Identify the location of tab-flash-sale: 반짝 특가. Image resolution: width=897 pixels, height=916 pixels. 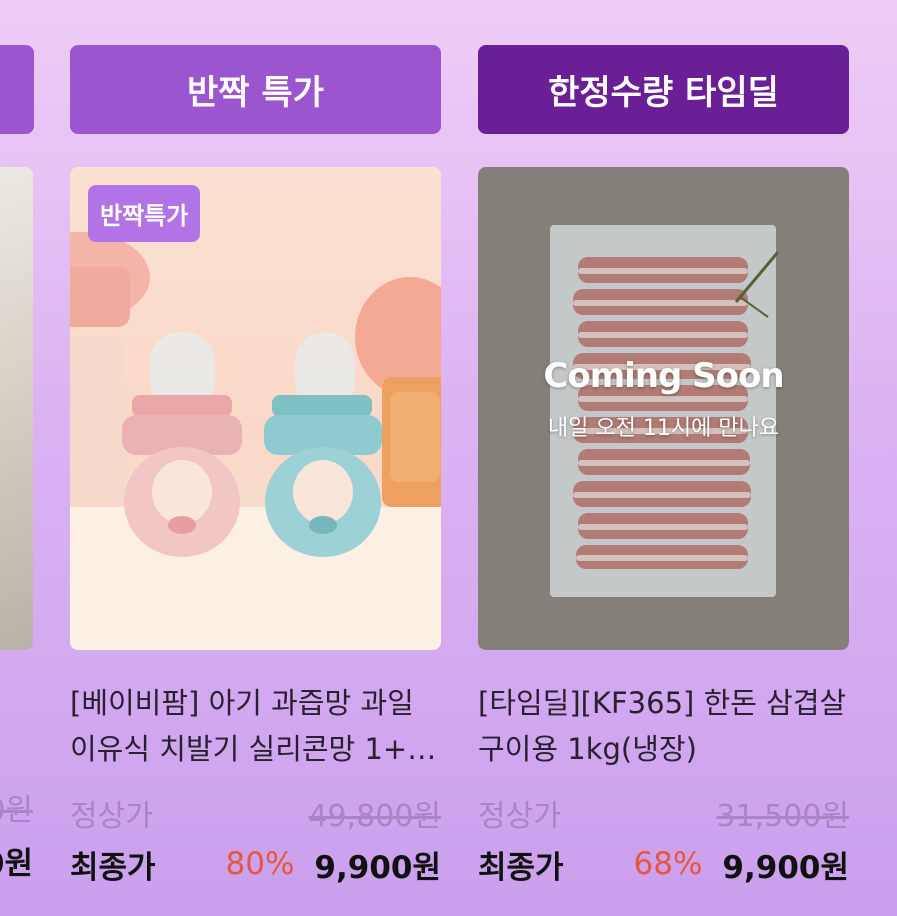
(255, 89).